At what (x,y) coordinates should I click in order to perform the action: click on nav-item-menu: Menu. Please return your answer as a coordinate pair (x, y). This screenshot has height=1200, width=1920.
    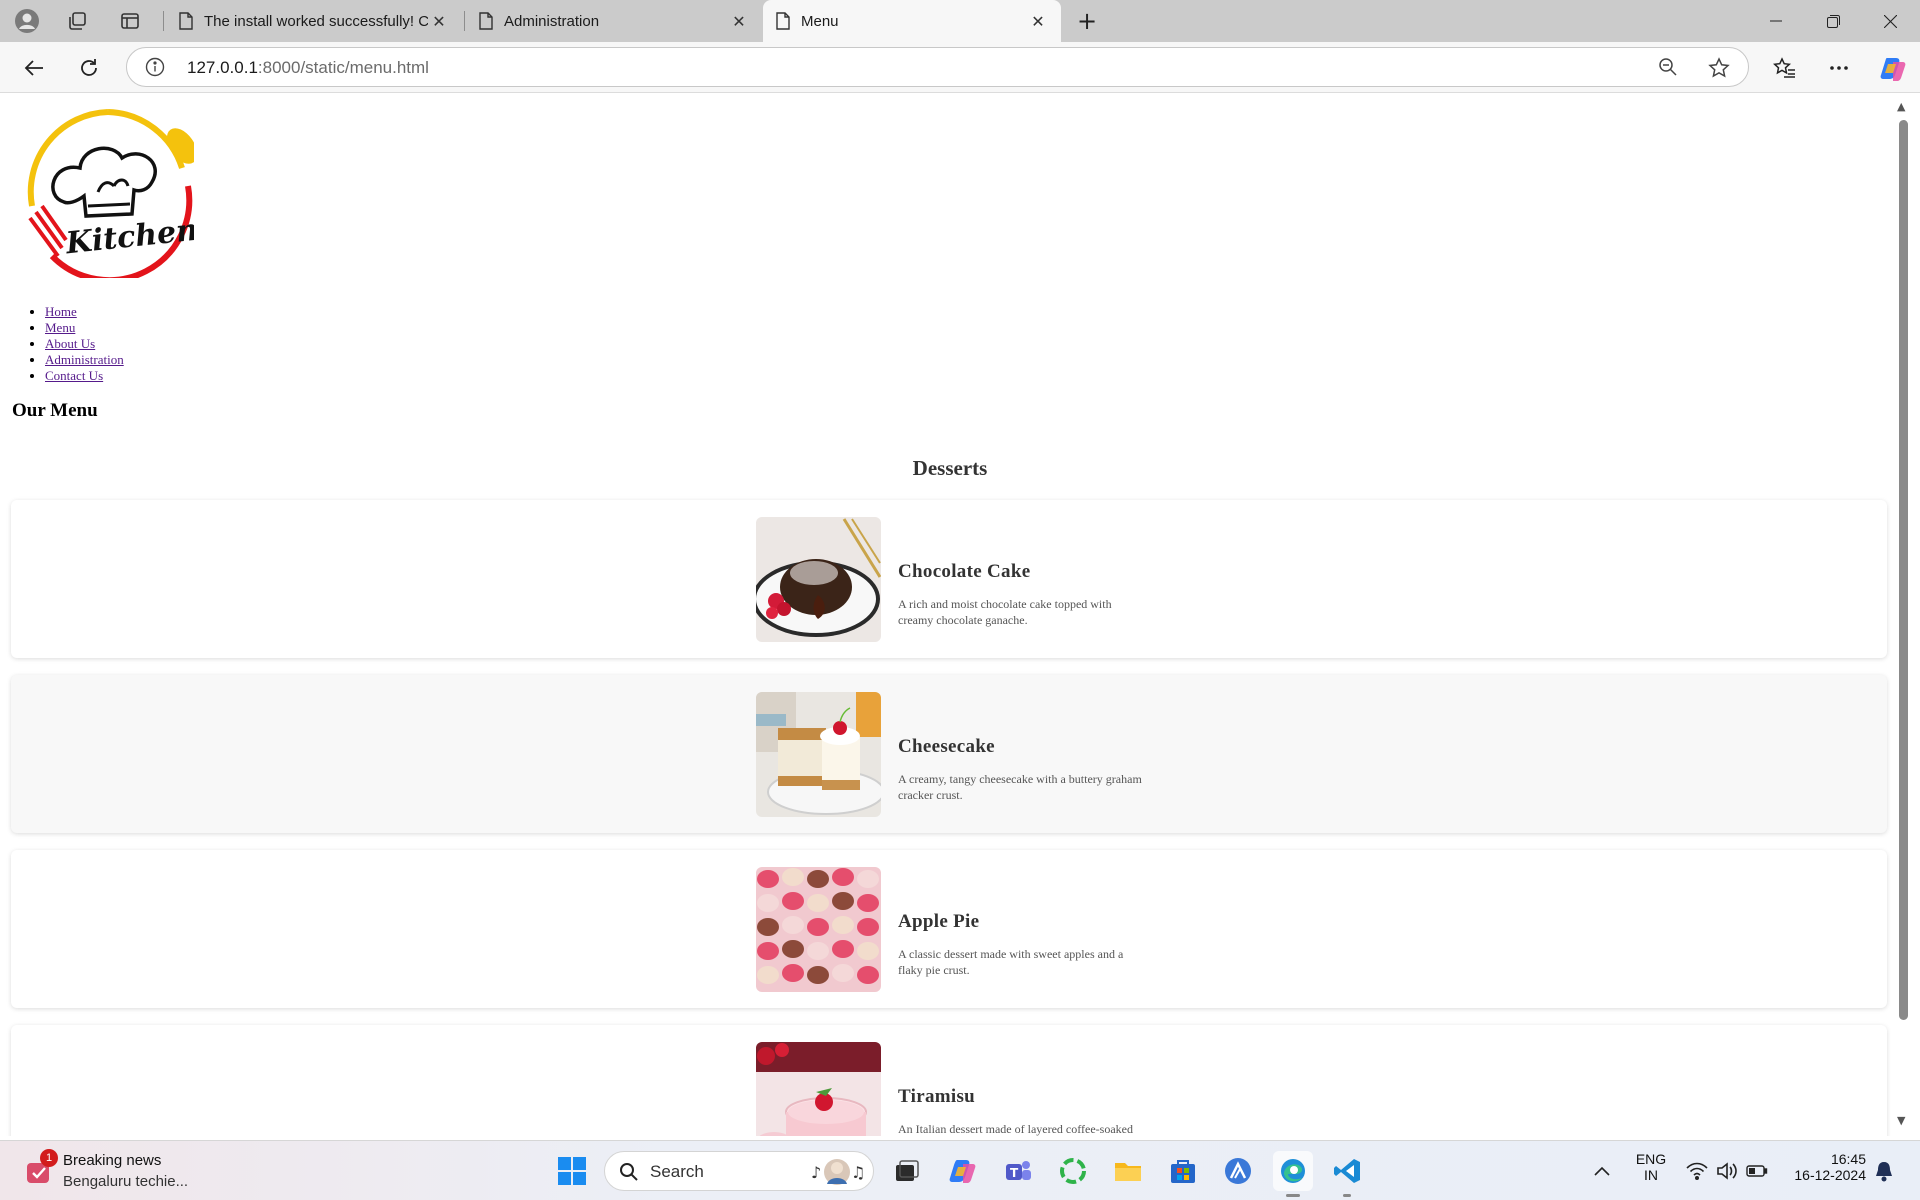
    Looking at the image, I should click on (84, 328).